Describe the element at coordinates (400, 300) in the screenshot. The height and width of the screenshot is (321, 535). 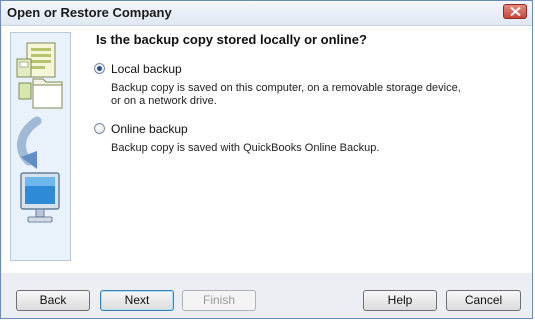
I see `help-button: Help` at that location.